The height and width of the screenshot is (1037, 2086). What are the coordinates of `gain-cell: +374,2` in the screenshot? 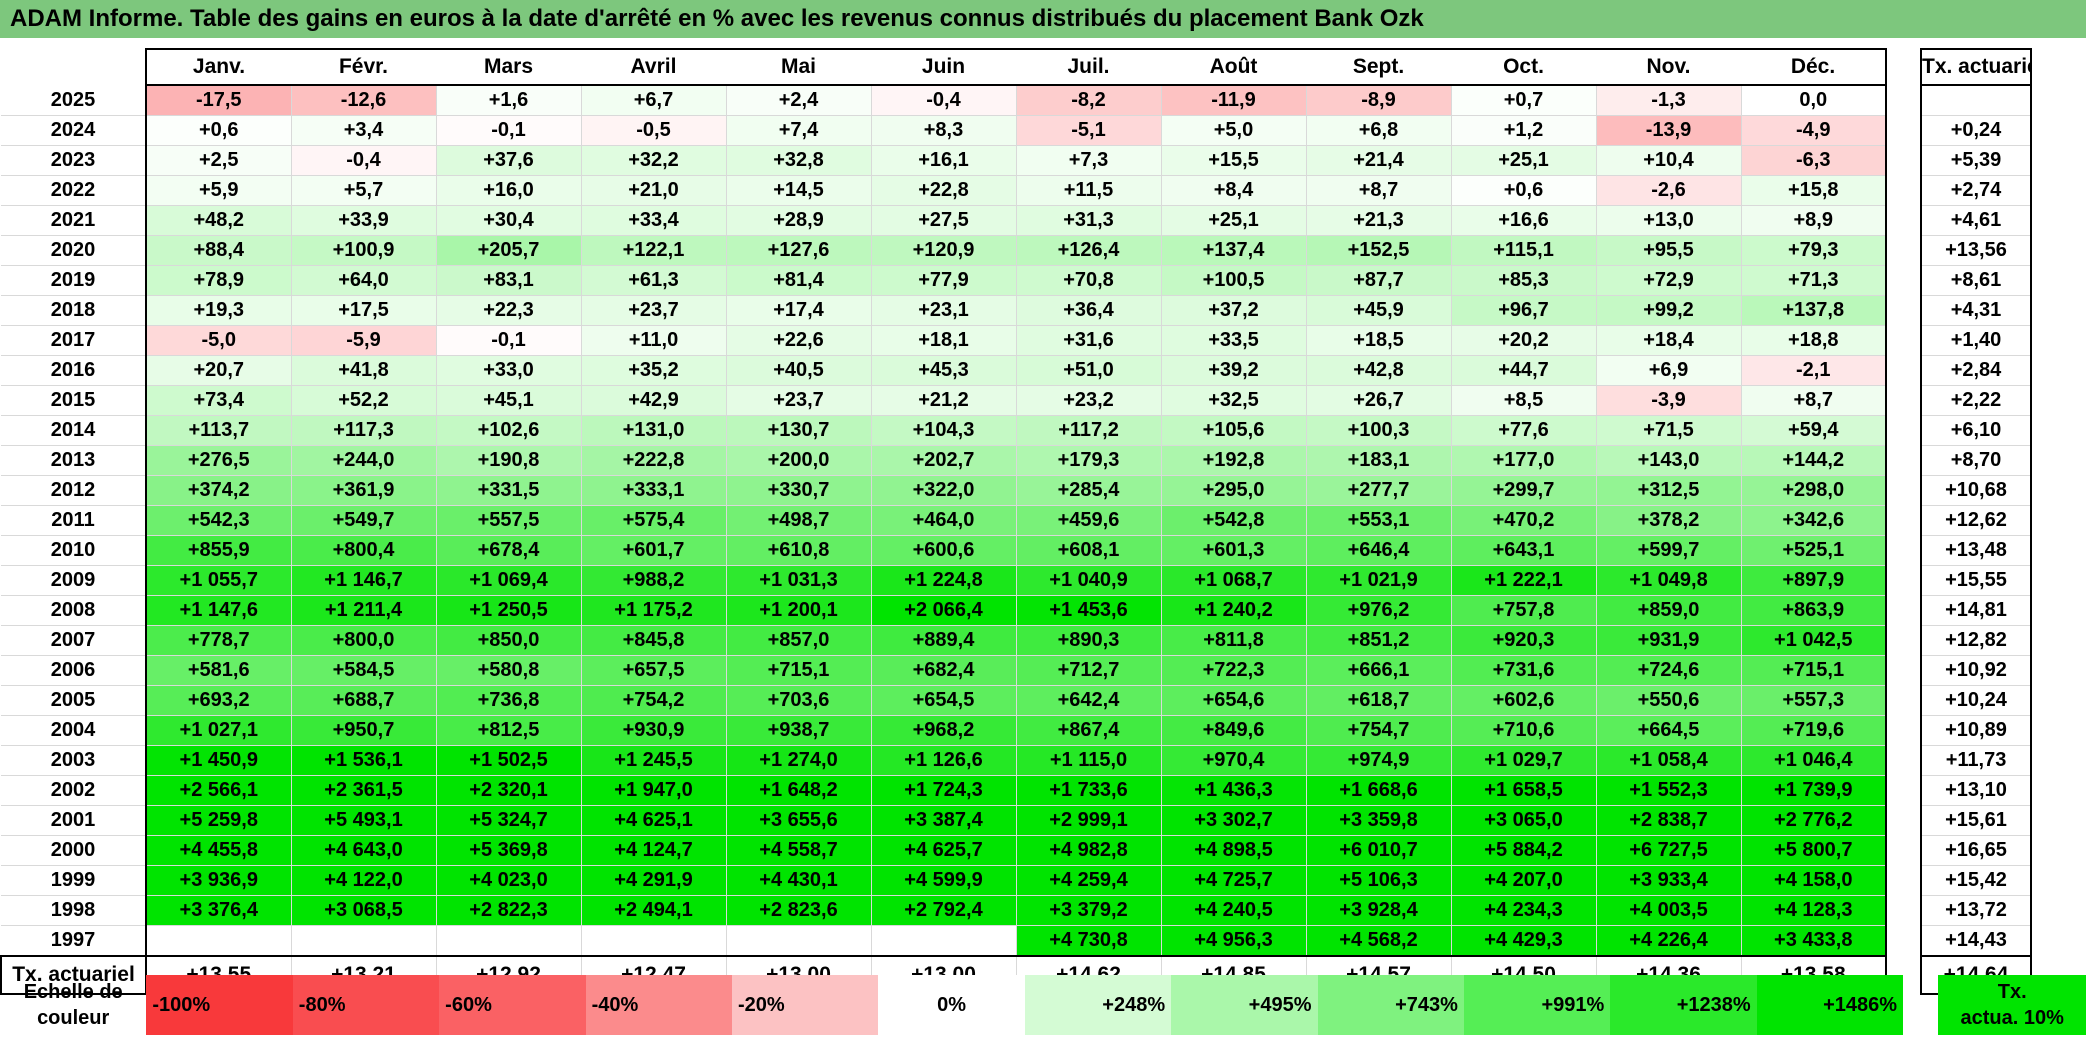 It's located at (218, 490).